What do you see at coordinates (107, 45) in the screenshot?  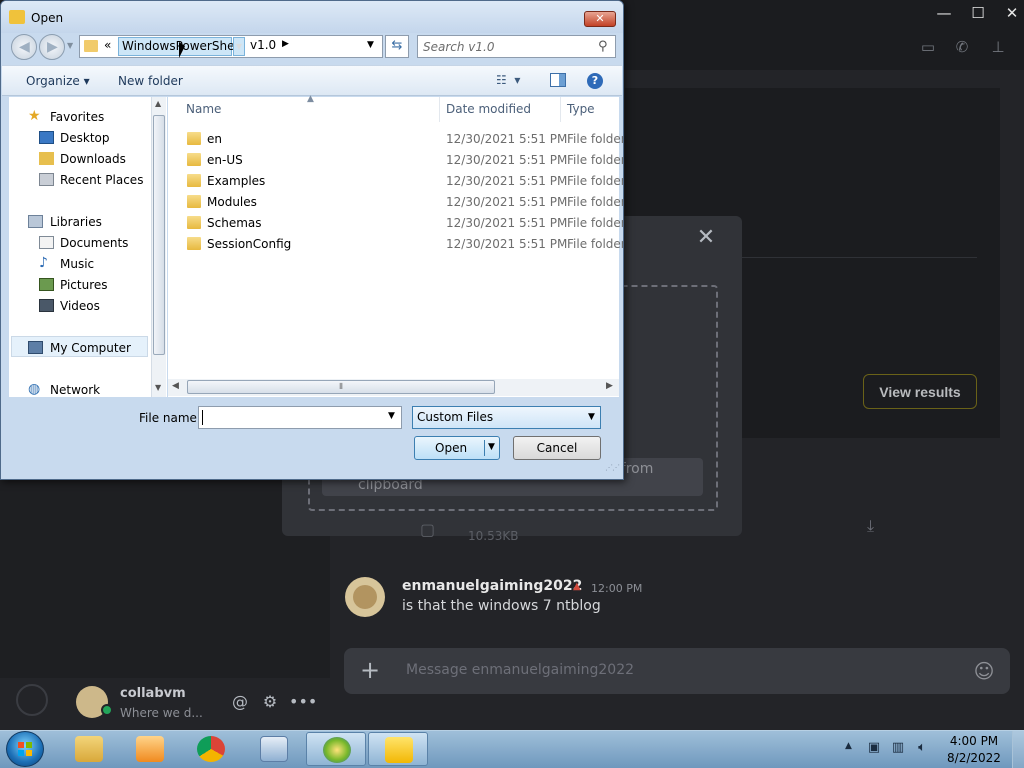 I see `address-overflow-chevron: «` at bounding box center [107, 45].